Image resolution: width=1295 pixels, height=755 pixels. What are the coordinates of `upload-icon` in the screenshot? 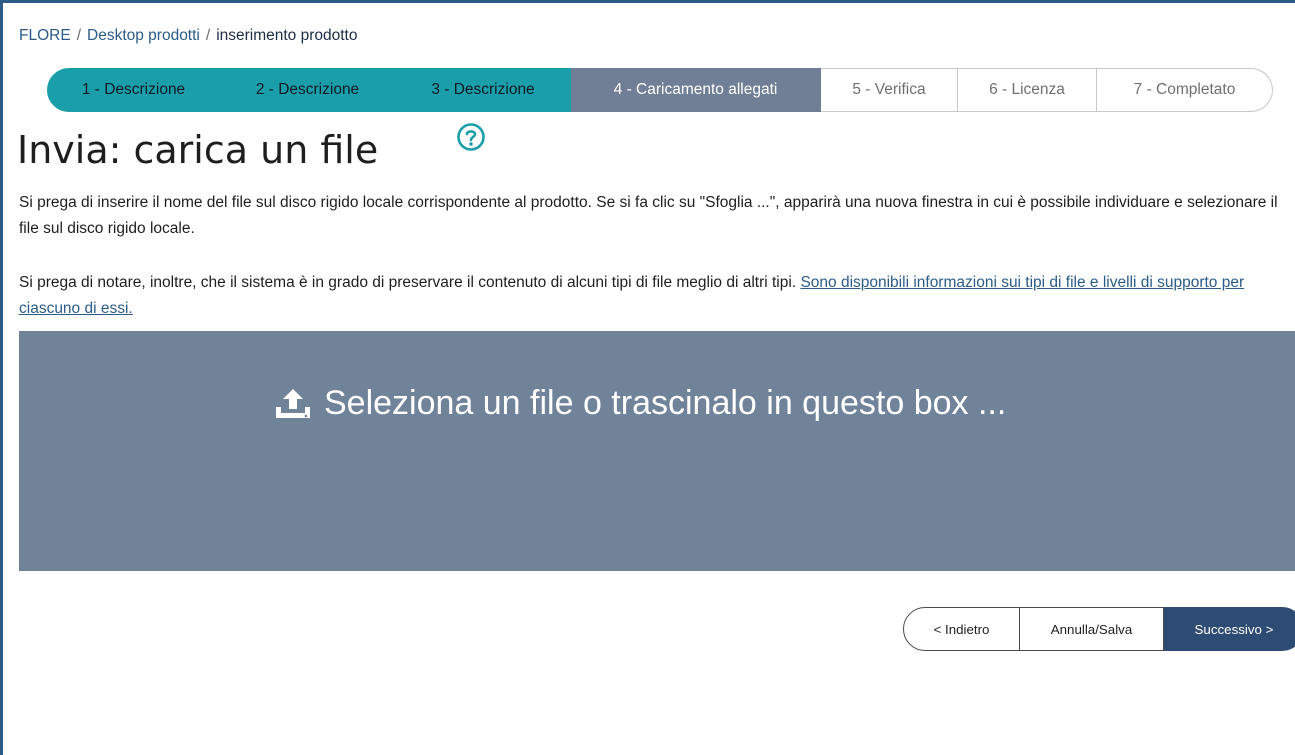 It's located at (293, 403).